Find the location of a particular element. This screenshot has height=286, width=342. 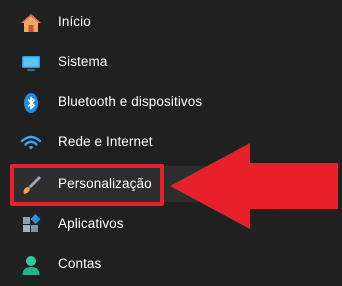

highlight-box is located at coordinates (87, 185).